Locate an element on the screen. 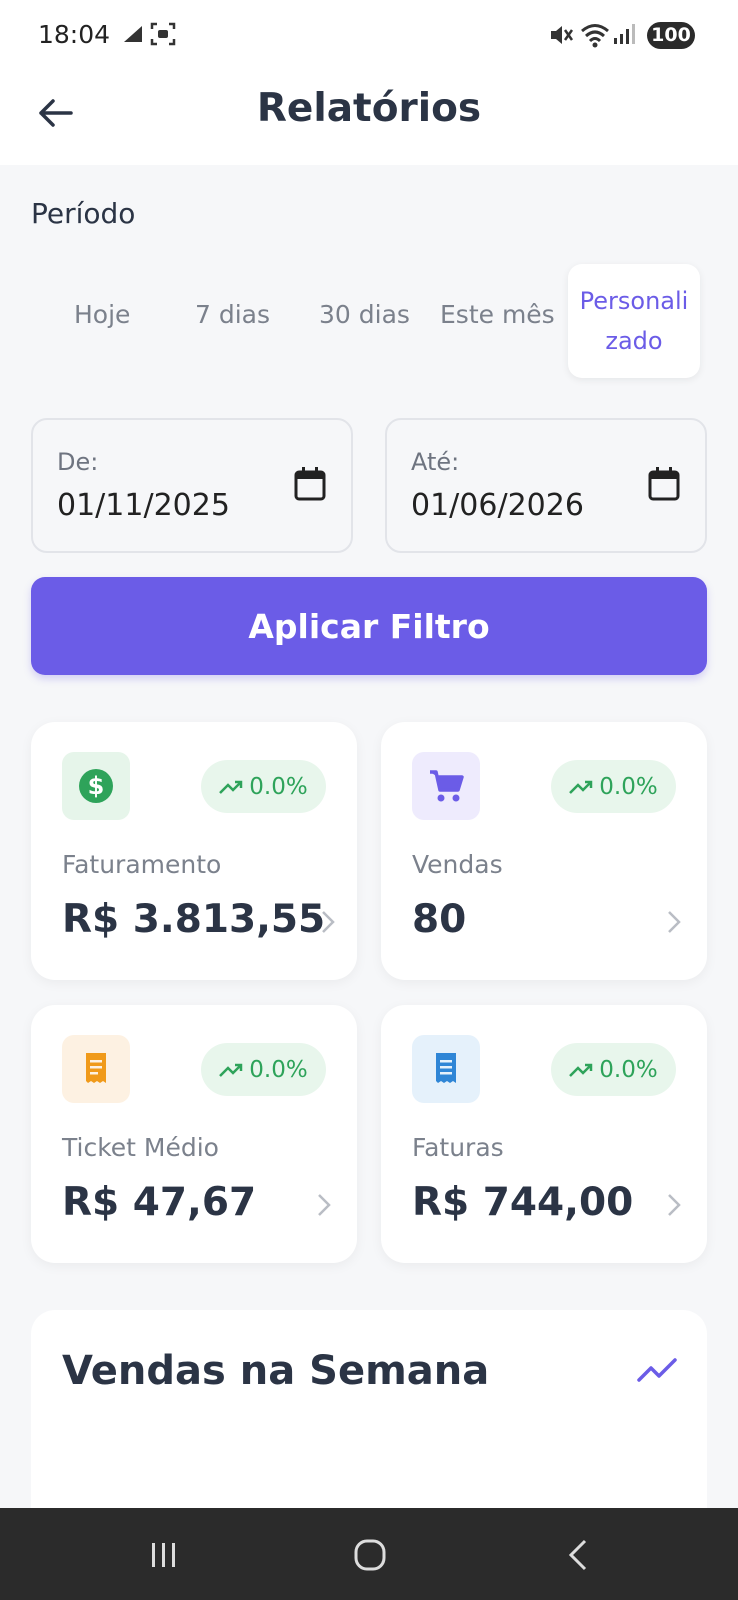  app-header: Relatórios is located at coordinates (369, 117).